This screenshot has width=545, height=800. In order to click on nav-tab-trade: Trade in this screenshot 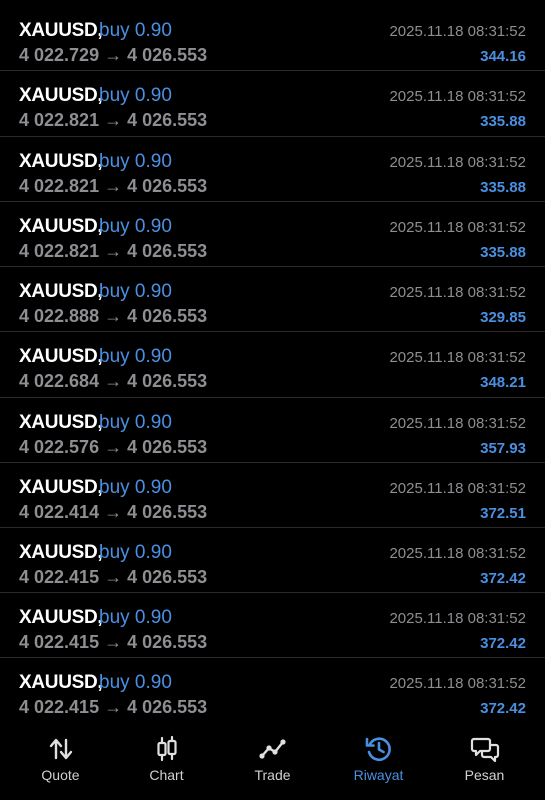, I will do `click(272, 761)`.